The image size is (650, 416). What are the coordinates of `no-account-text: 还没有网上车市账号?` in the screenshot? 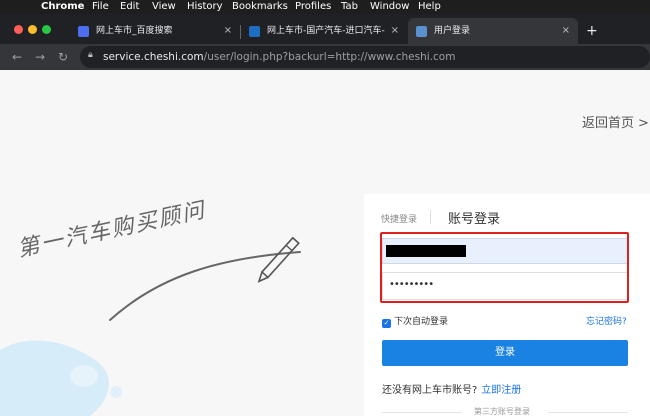 It's located at (430, 390).